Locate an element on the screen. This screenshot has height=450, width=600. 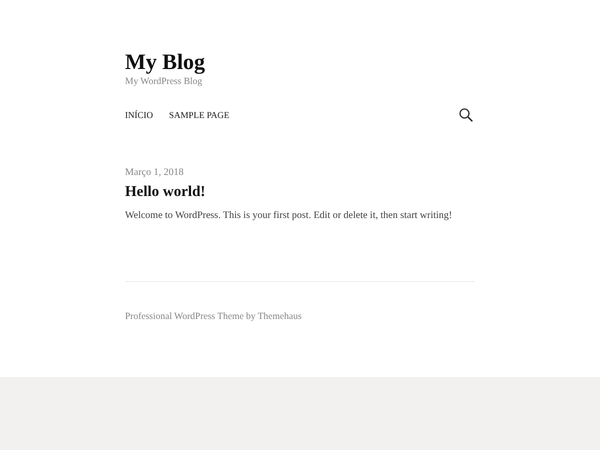
post-date: Março 1, 2018 is located at coordinates (300, 172).